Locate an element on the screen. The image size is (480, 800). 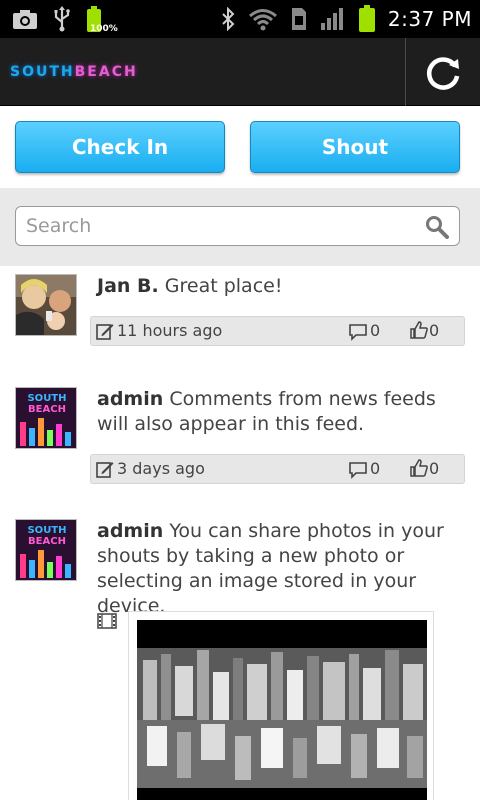
bluetooth-icon is located at coordinates (228, 19).